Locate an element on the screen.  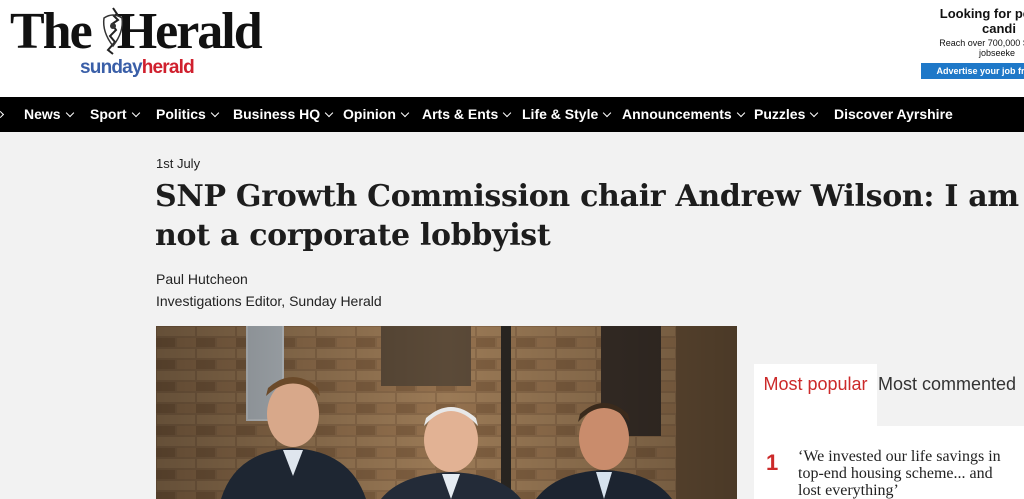
tab-most-popular: Most popular is located at coordinates (815, 395).